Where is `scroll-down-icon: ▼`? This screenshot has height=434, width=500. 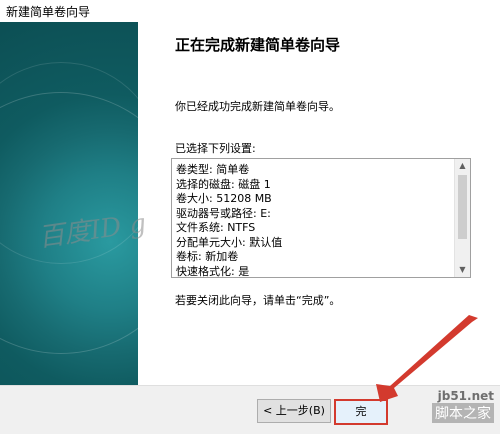
scroll-down-icon: ▼ is located at coordinates (462, 270).